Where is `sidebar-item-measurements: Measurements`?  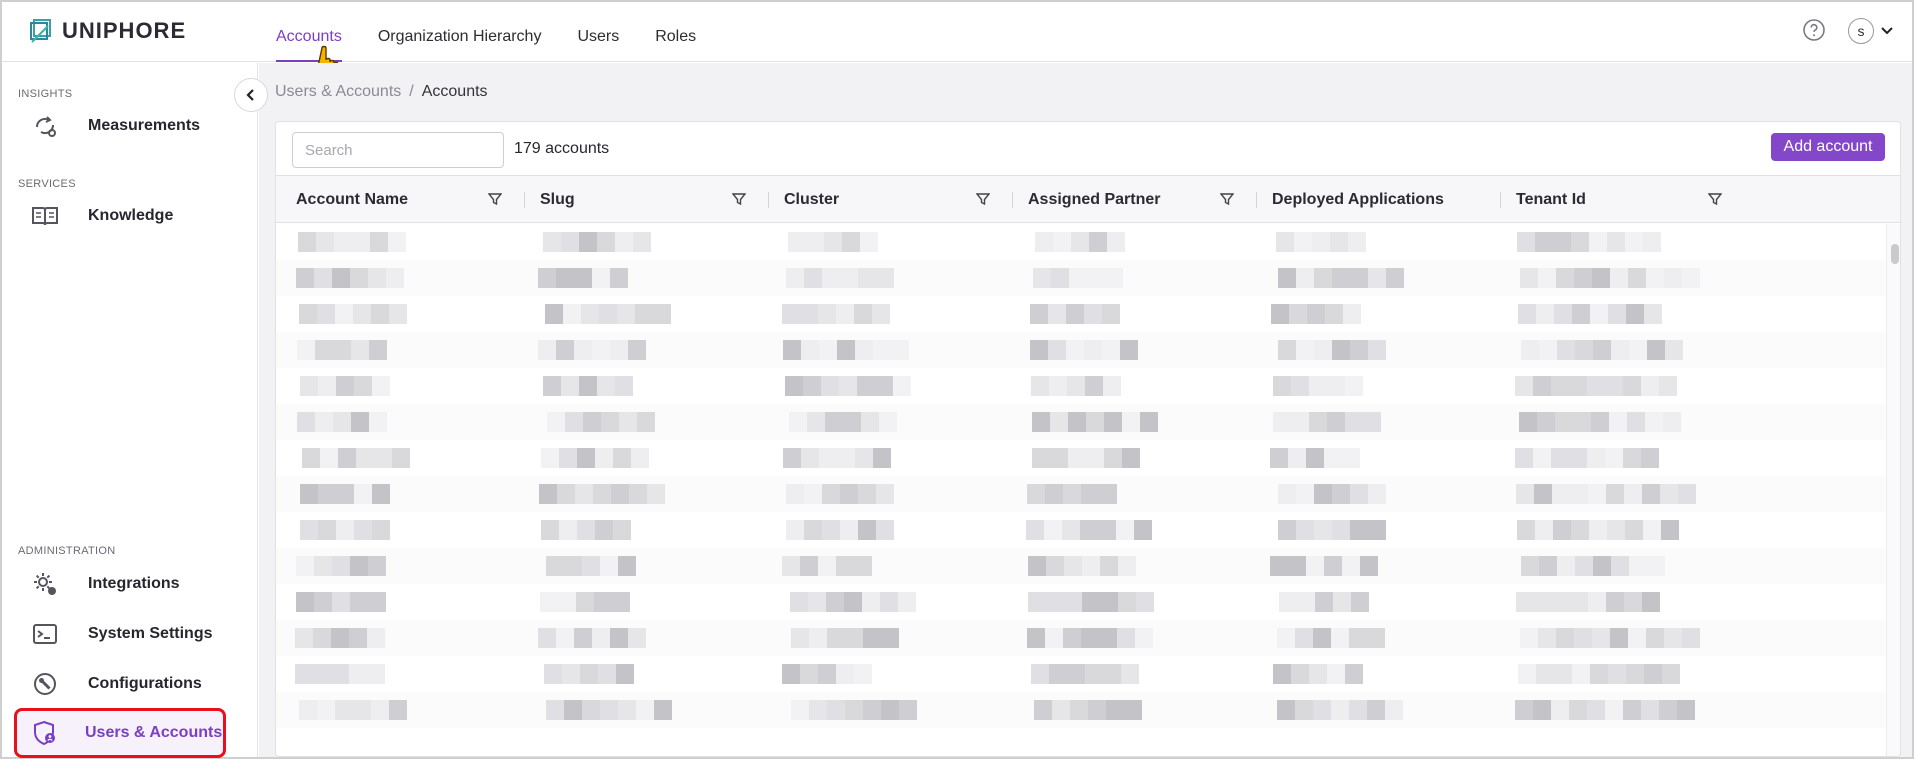 sidebar-item-measurements: Measurements is located at coordinates (136, 126).